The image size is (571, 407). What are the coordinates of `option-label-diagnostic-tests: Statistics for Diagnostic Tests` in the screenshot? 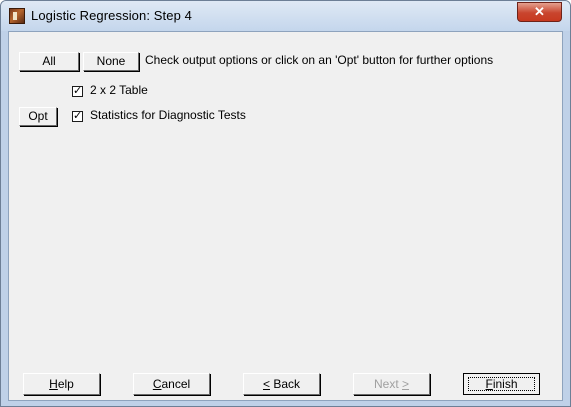 It's located at (168, 115).